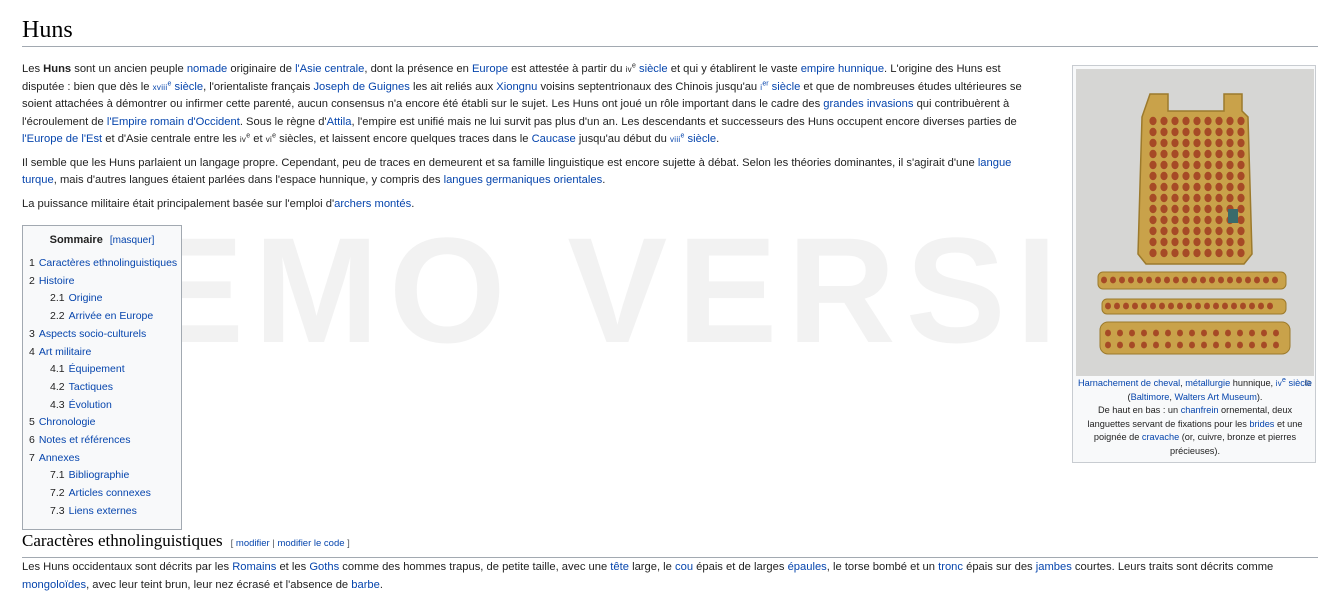  What do you see at coordinates (102, 353) in the screenshot?
I see `toc-item: 4 Art militaire` at bounding box center [102, 353].